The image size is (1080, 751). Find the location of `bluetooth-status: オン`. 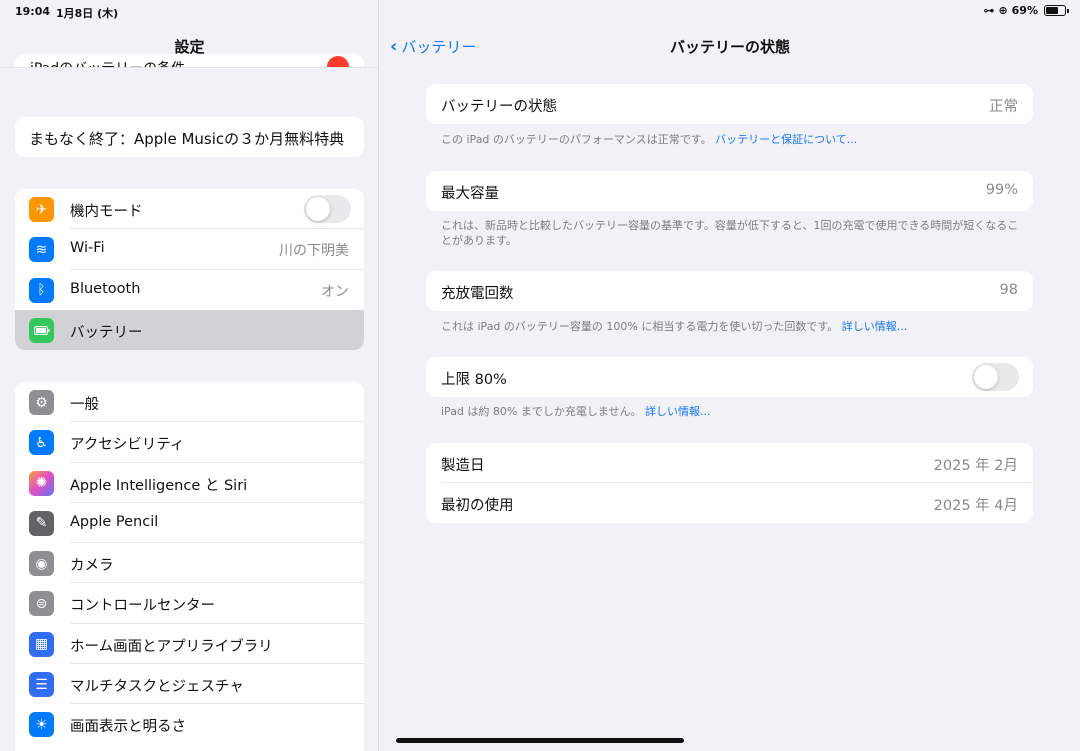

bluetooth-status: オン is located at coordinates (335, 291).